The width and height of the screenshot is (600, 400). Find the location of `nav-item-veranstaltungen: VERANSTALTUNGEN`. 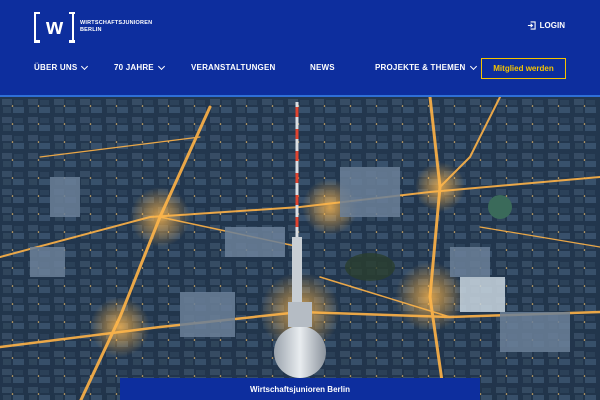

nav-item-veranstaltungen: VERANSTALTUNGEN is located at coordinates (233, 67).